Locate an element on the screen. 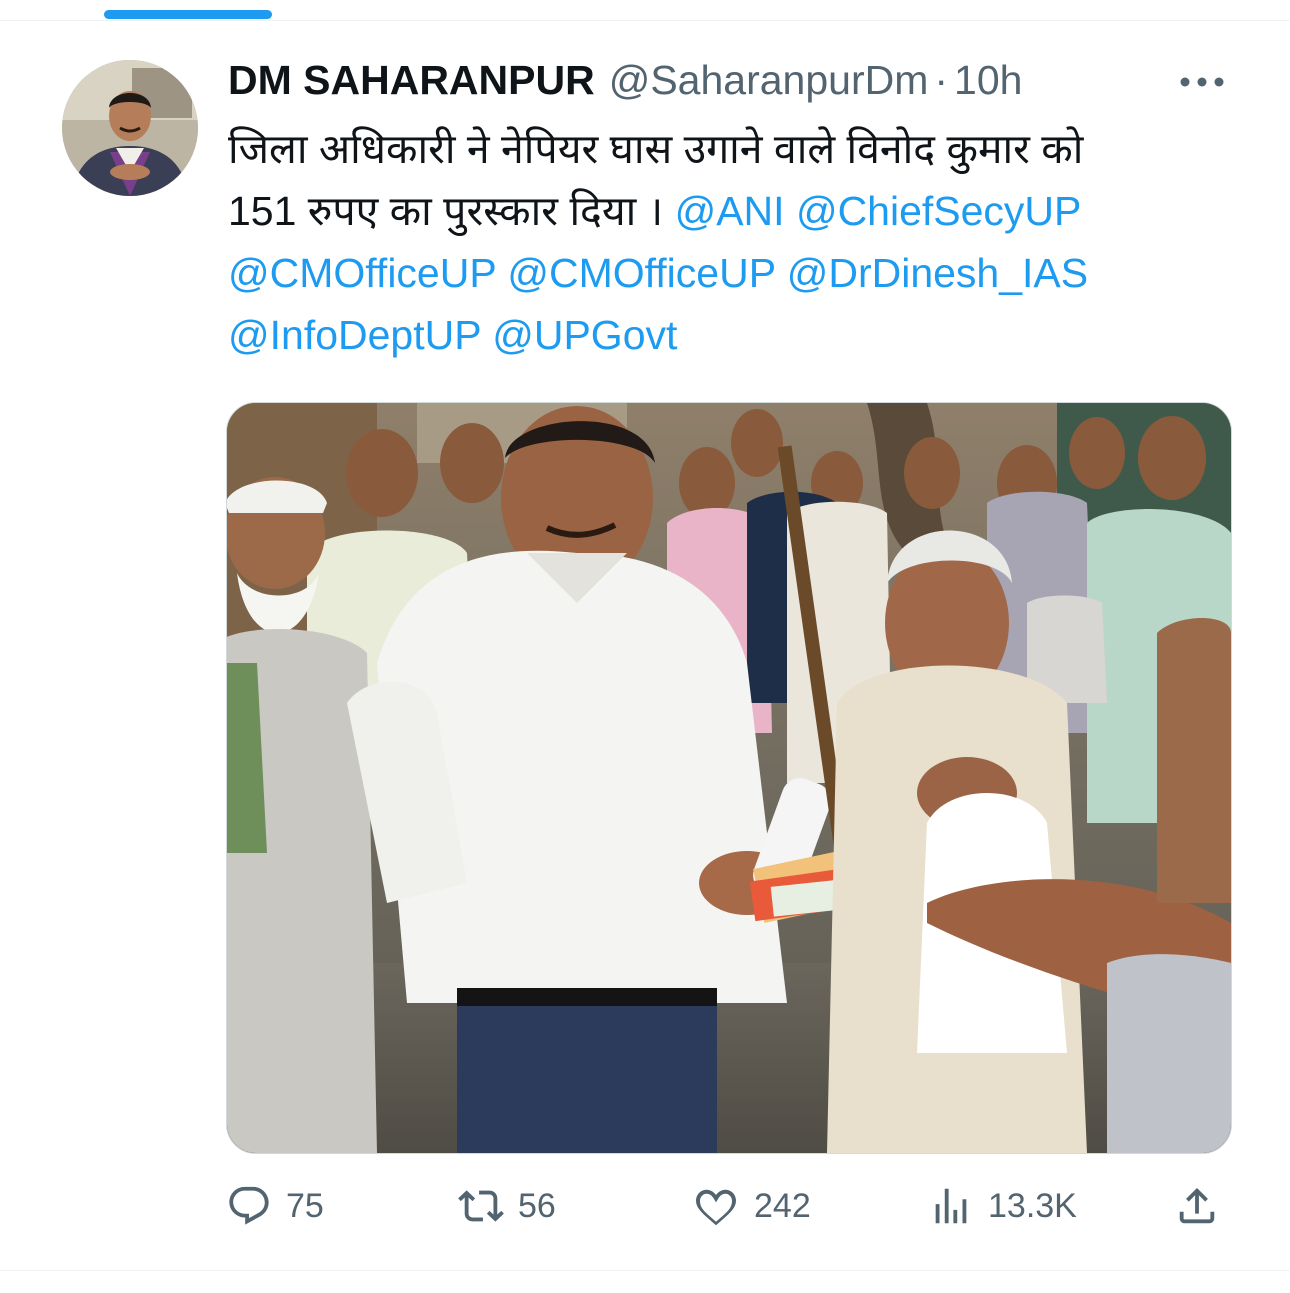  repost-icon is located at coordinates (481, 1206).